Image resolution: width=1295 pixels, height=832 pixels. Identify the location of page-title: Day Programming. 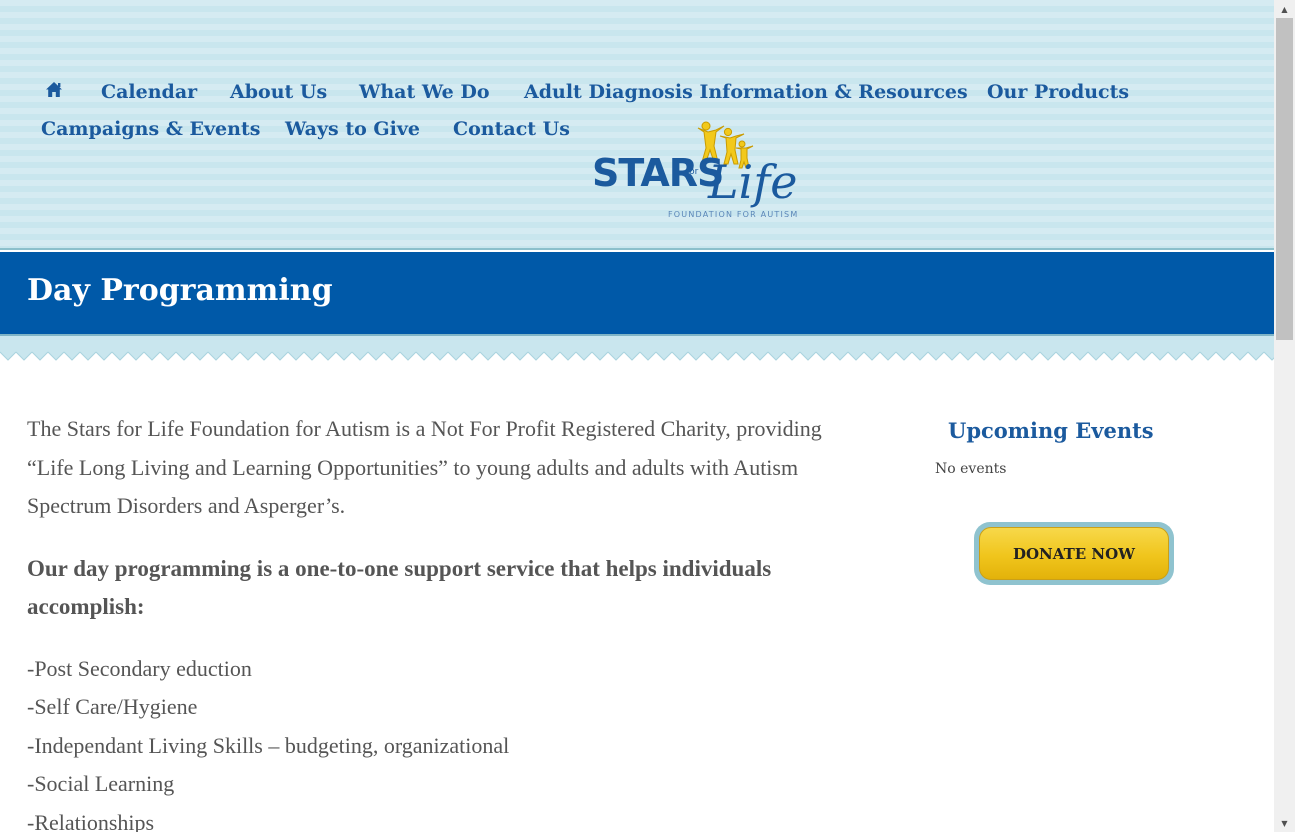
(180, 290).